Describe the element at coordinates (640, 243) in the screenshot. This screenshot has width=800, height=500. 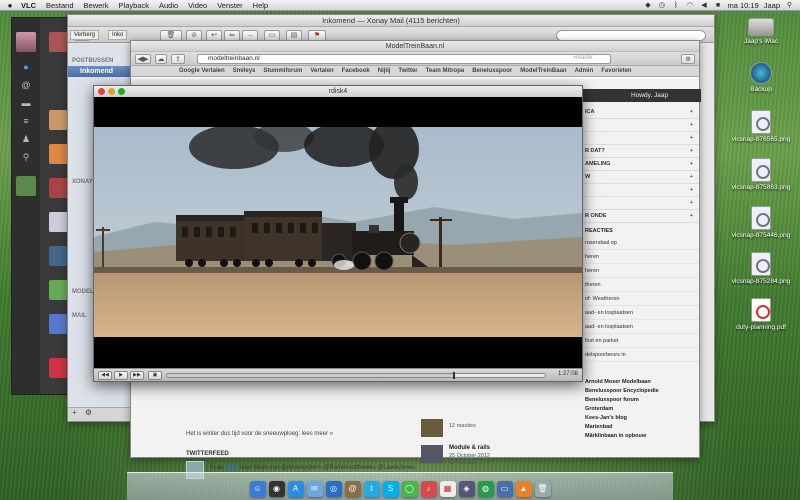
I see `comment-item: rosendaal op` at that location.